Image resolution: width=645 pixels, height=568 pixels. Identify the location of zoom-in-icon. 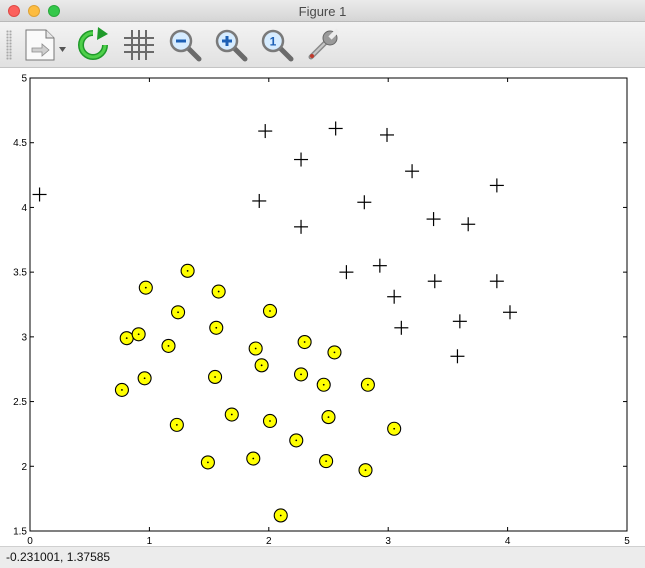
(231, 45).